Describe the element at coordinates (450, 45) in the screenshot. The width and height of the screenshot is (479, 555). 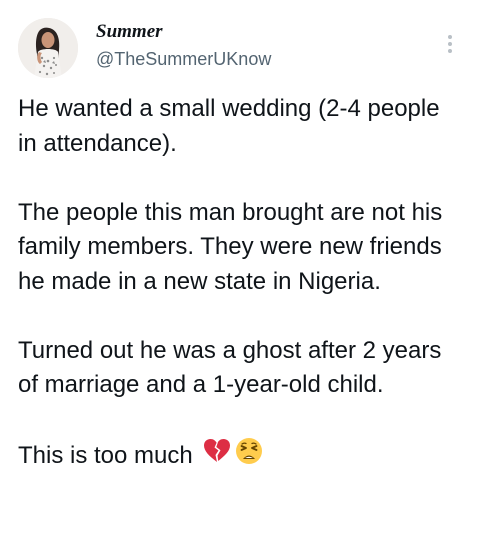
I see `more-options-icon` at that location.